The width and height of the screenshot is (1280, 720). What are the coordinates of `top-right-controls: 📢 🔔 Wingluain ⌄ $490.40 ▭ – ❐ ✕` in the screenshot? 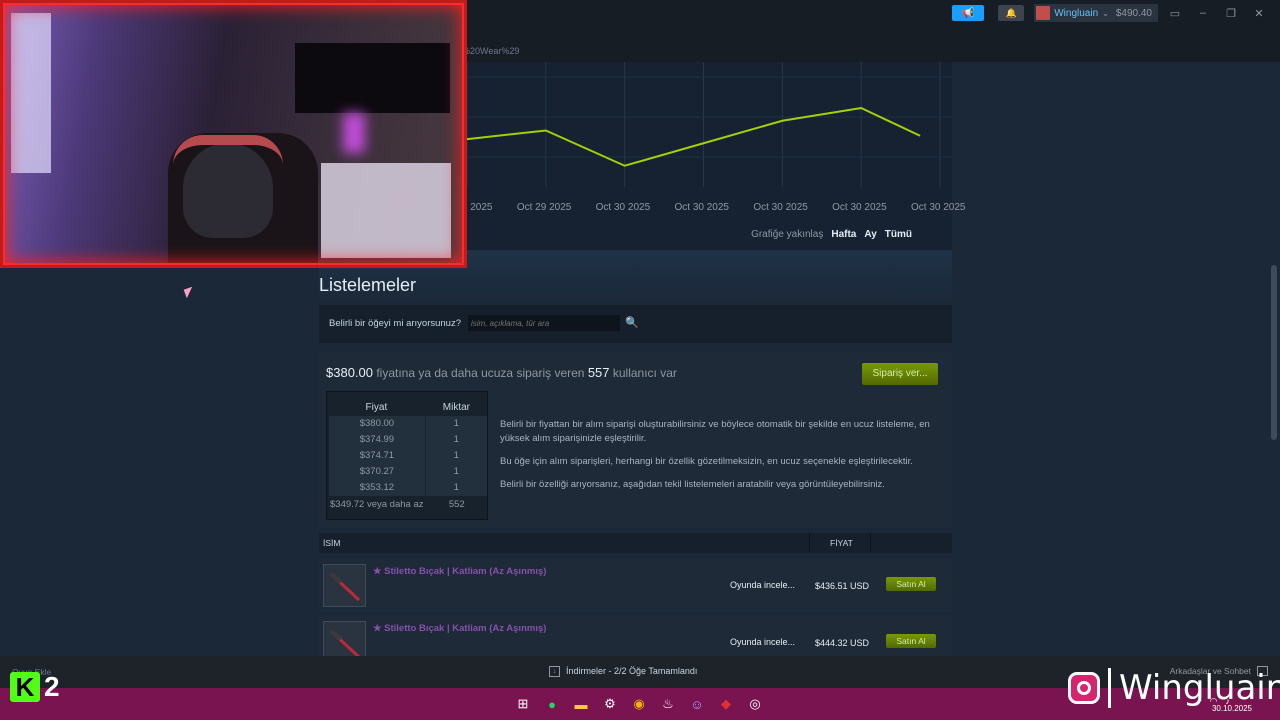 It's located at (1116, 13).